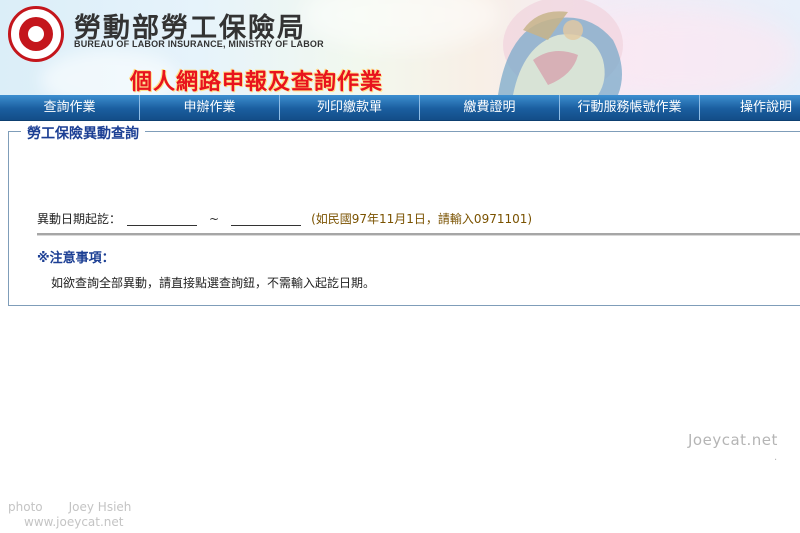 This screenshot has height=533, width=800. I want to click on watermark-photo-credit: photo Joey Hsieh, so click(69, 507).